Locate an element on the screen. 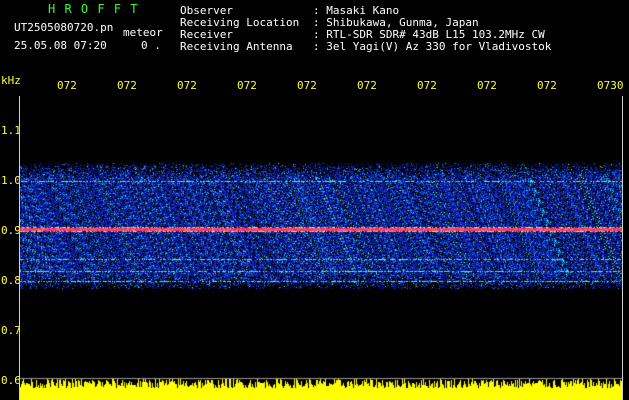 This screenshot has height=400, width=629. y-tick: 0.8 is located at coordinates (11, 280).